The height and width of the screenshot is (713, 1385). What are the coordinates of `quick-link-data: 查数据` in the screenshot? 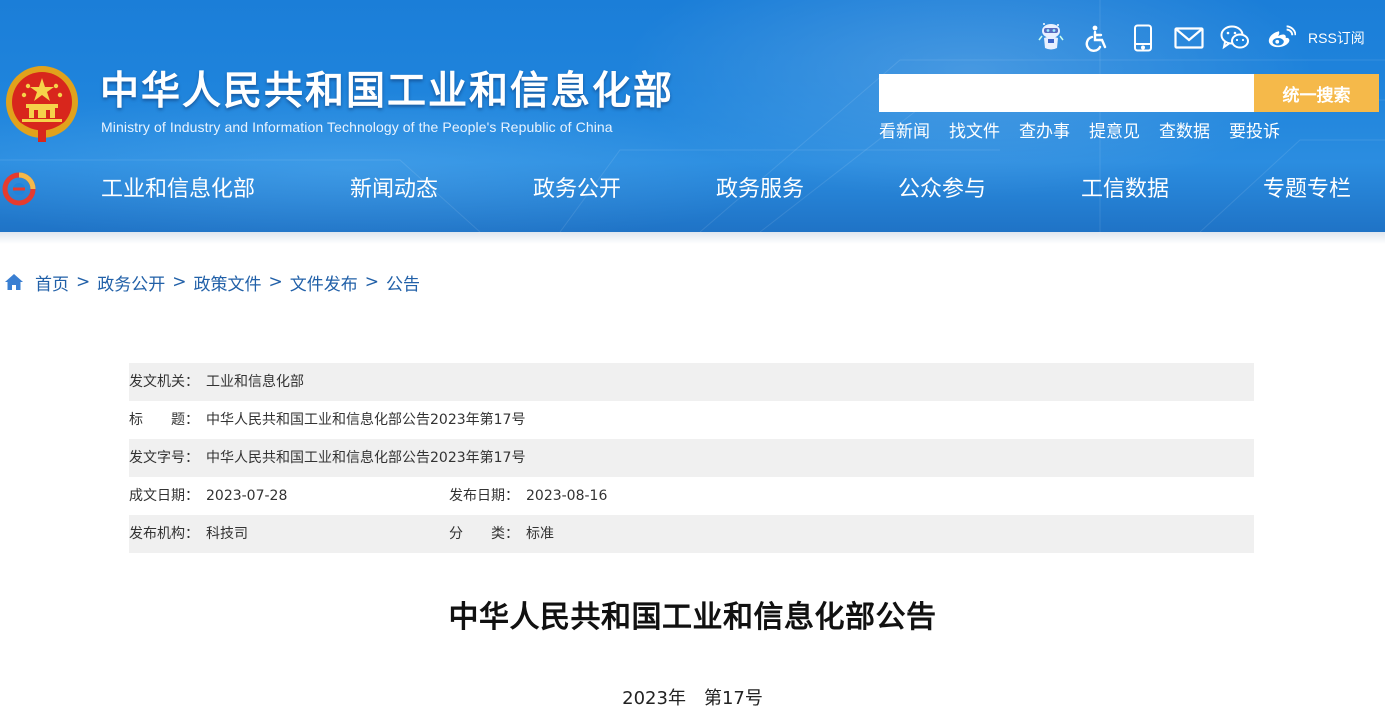 It's located at (1184, 132).